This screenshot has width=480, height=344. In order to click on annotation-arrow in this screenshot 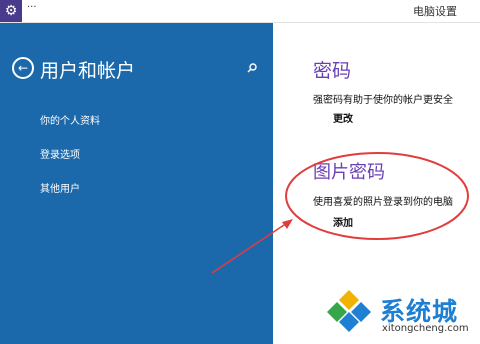, I will do `click(252, 246)`.